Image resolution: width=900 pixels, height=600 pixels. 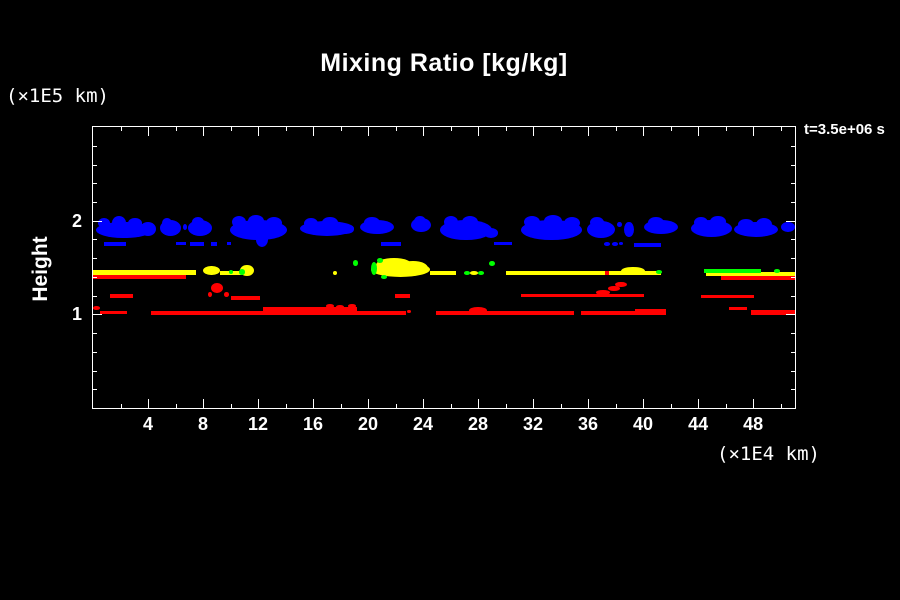 I want to click on x-tick-label: 12, so click(x=258, y=424).